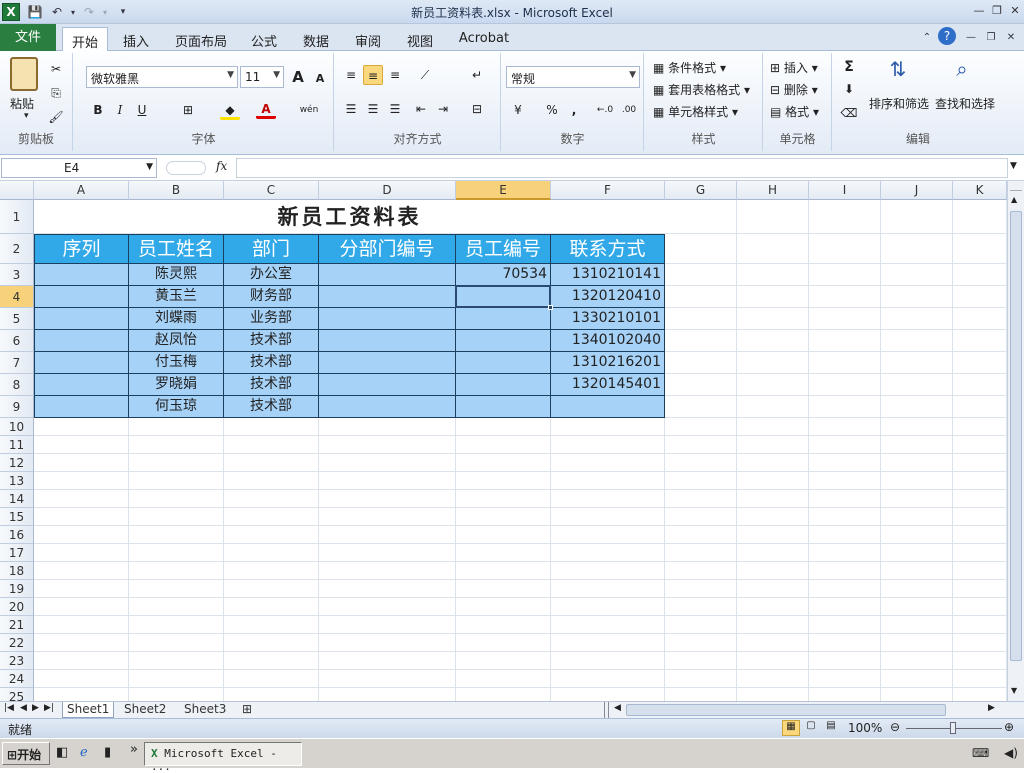 Image resolution: width=1024 pixels, height=773 pixels. What do you see at coordinates (17, 499) in the screenshot?
I see `row-header-14: 14` at bounding box center [17, 499].